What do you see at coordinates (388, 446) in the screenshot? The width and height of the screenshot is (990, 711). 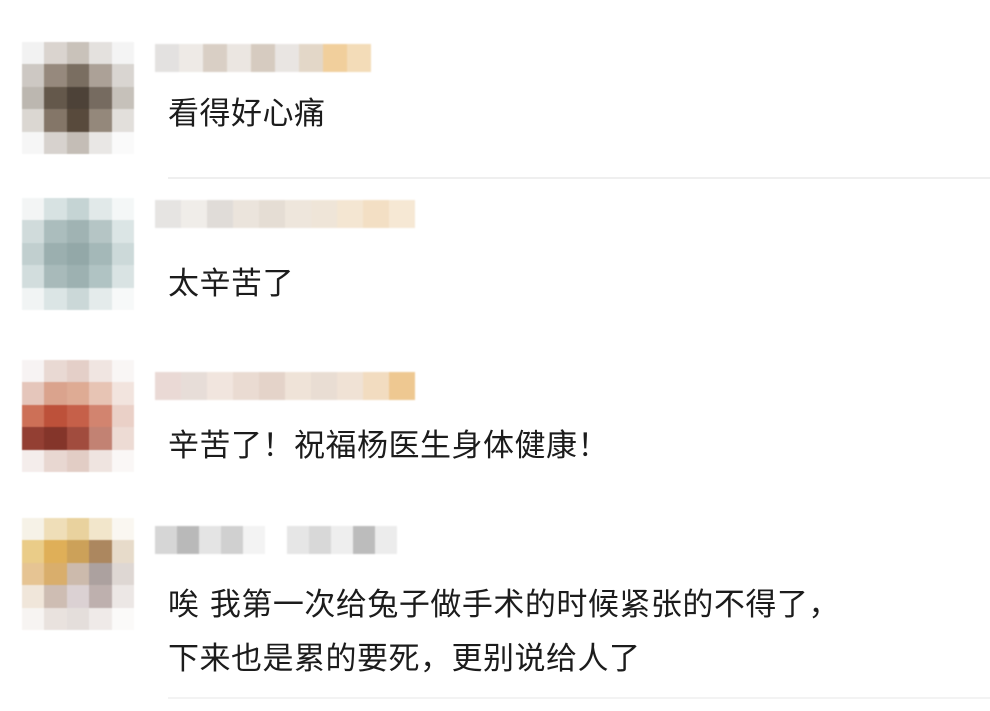 I see `comment-text: 辛苦了！祝福杨医生身体健康！` at bounding box center [388, 446].